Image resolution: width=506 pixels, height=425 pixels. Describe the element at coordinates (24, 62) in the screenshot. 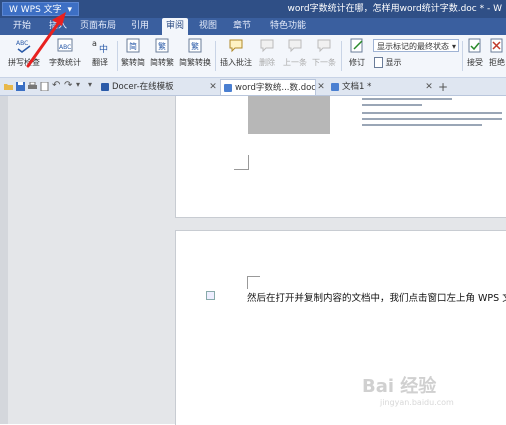

I see `spell-check-label: 拼写检查` at that location.